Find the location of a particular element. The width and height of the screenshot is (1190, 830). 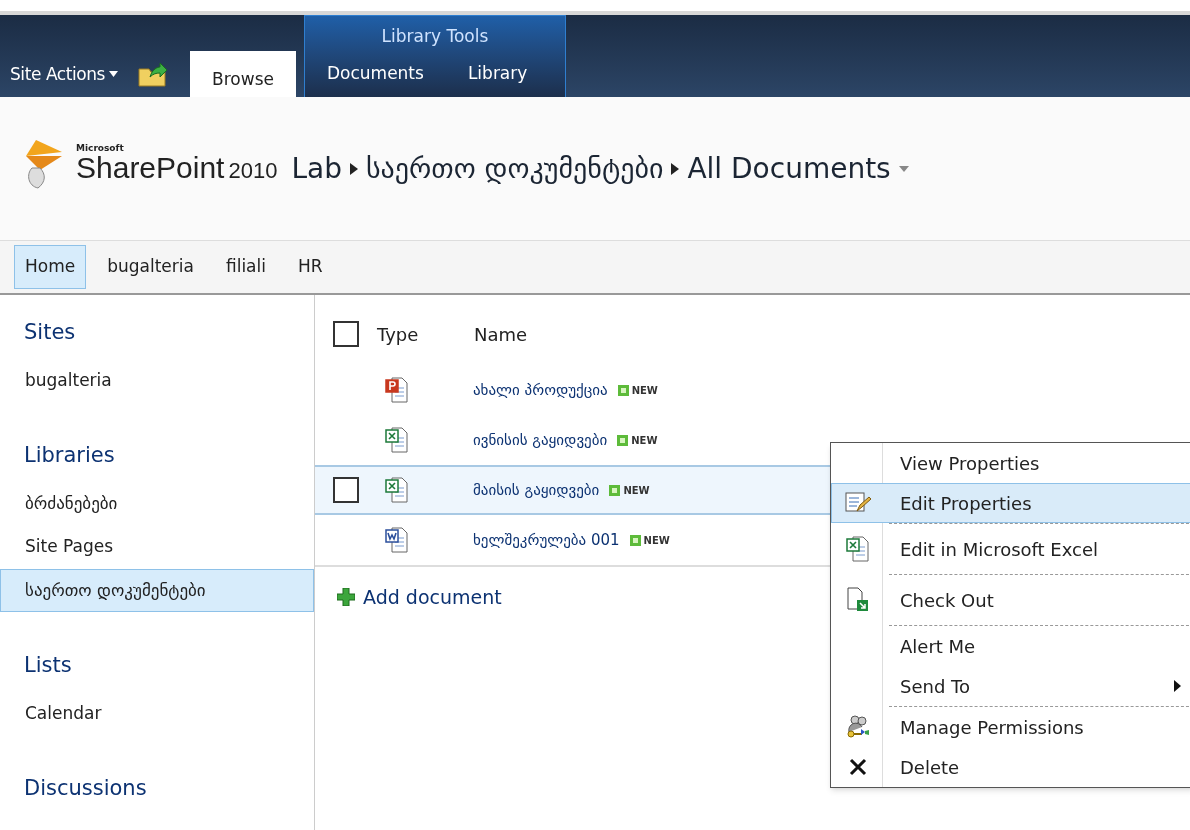

breadcrumb-item: All Documents is located at coordinates (789, 168).